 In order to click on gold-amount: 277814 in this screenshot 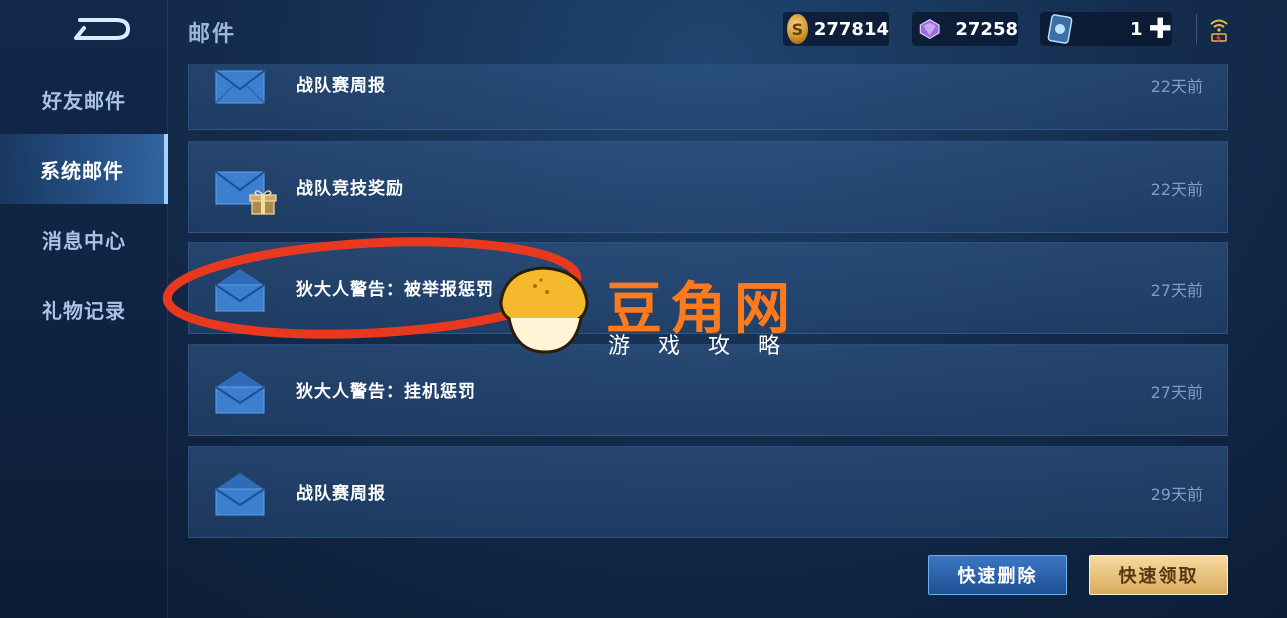, I will do `click(851, 29)`.